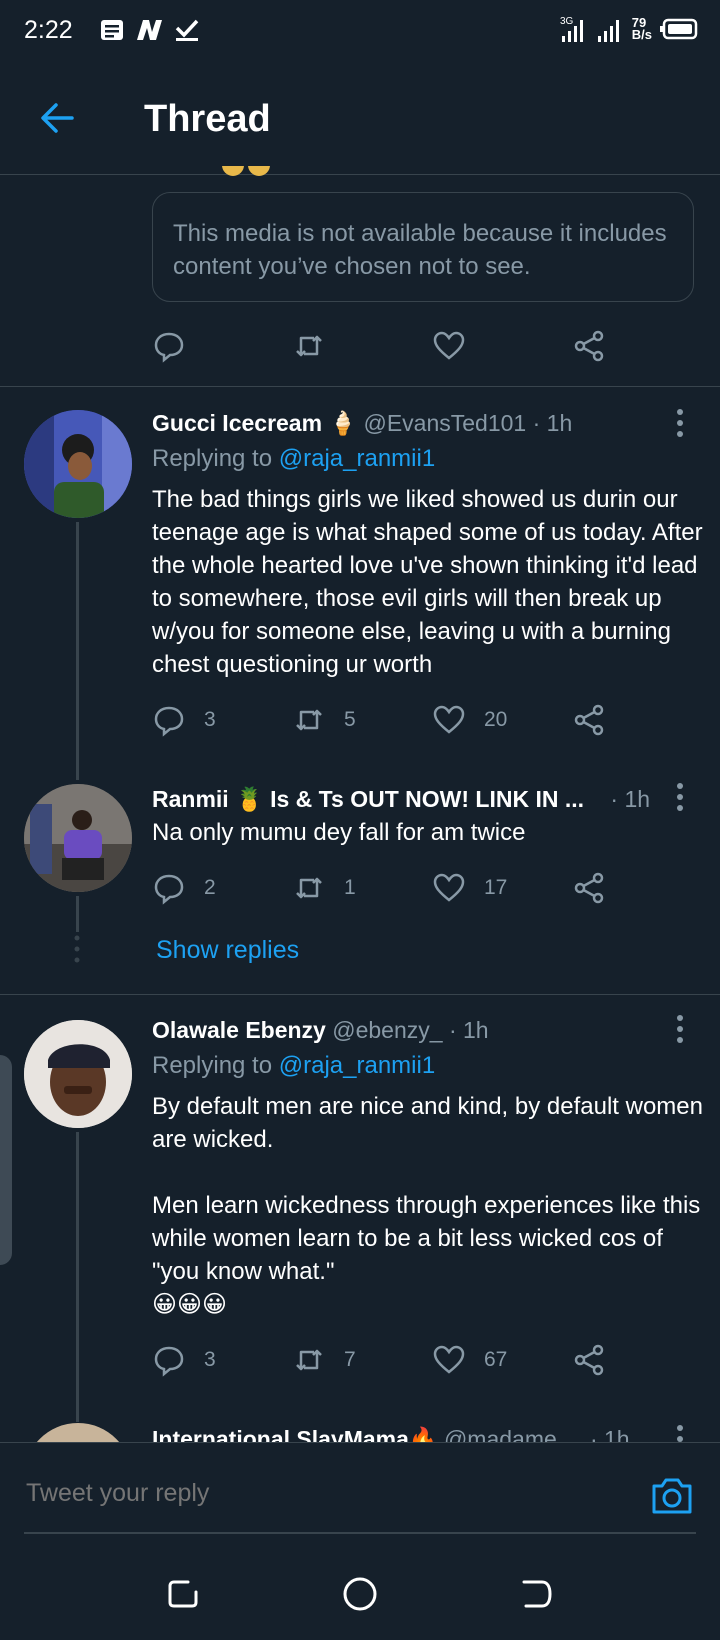 The height and width of the screenshot is (1640, 720). What do you see at coordinates (207, 119) in the screenshot?
I see `page-title: Thread` at bounding box center [207, 119].